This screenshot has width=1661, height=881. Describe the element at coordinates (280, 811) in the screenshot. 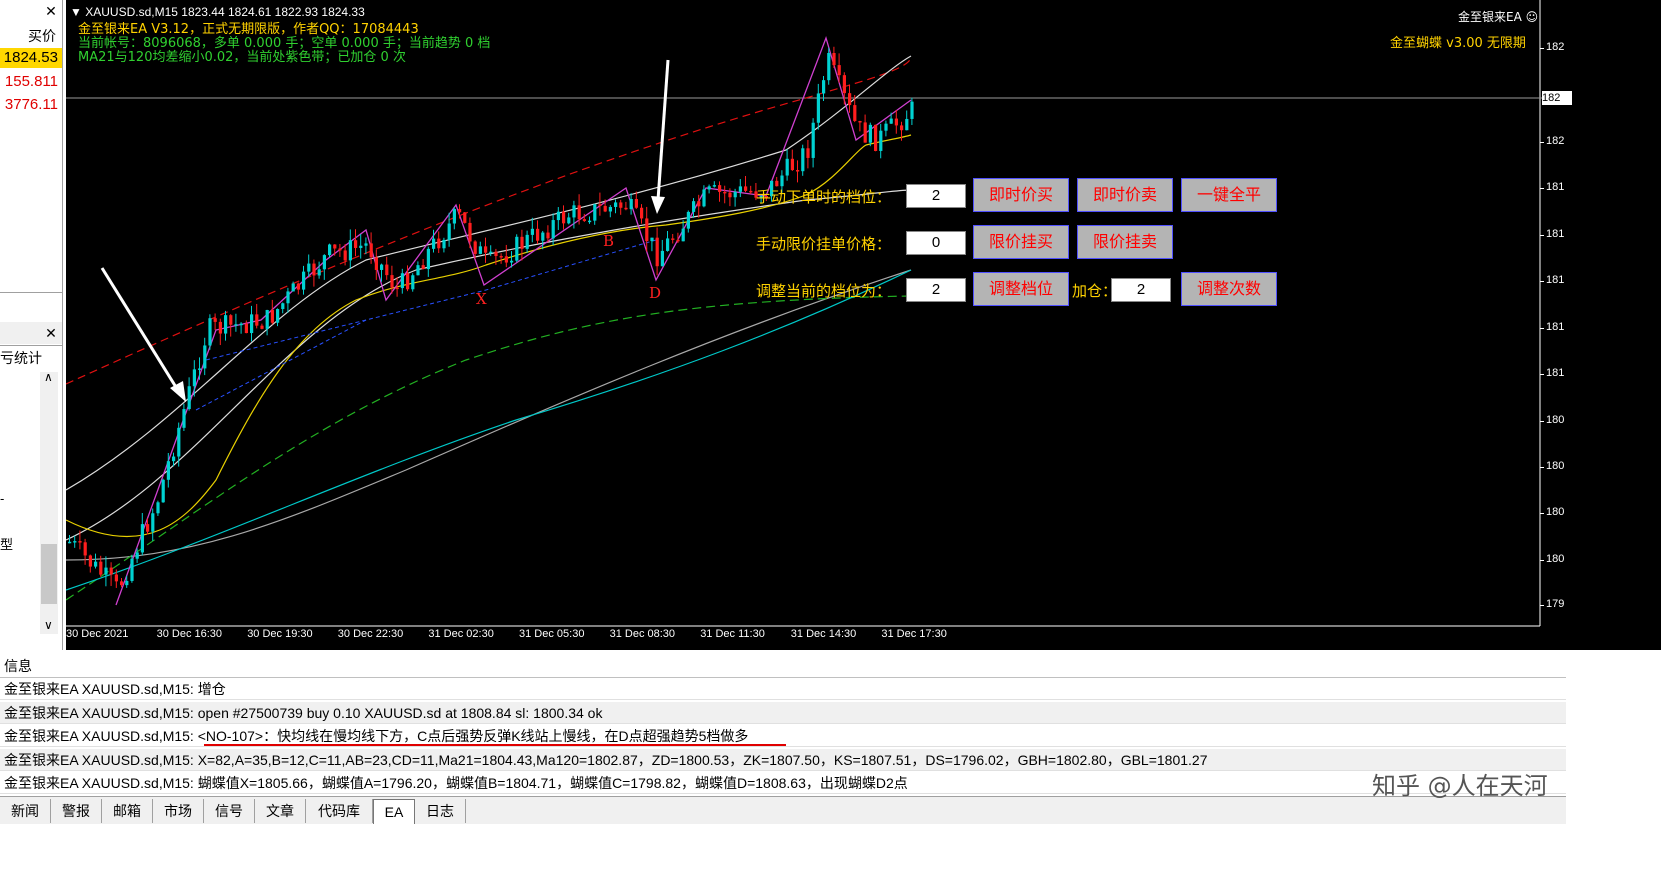

I see `tab-articles: 文章` at that location.